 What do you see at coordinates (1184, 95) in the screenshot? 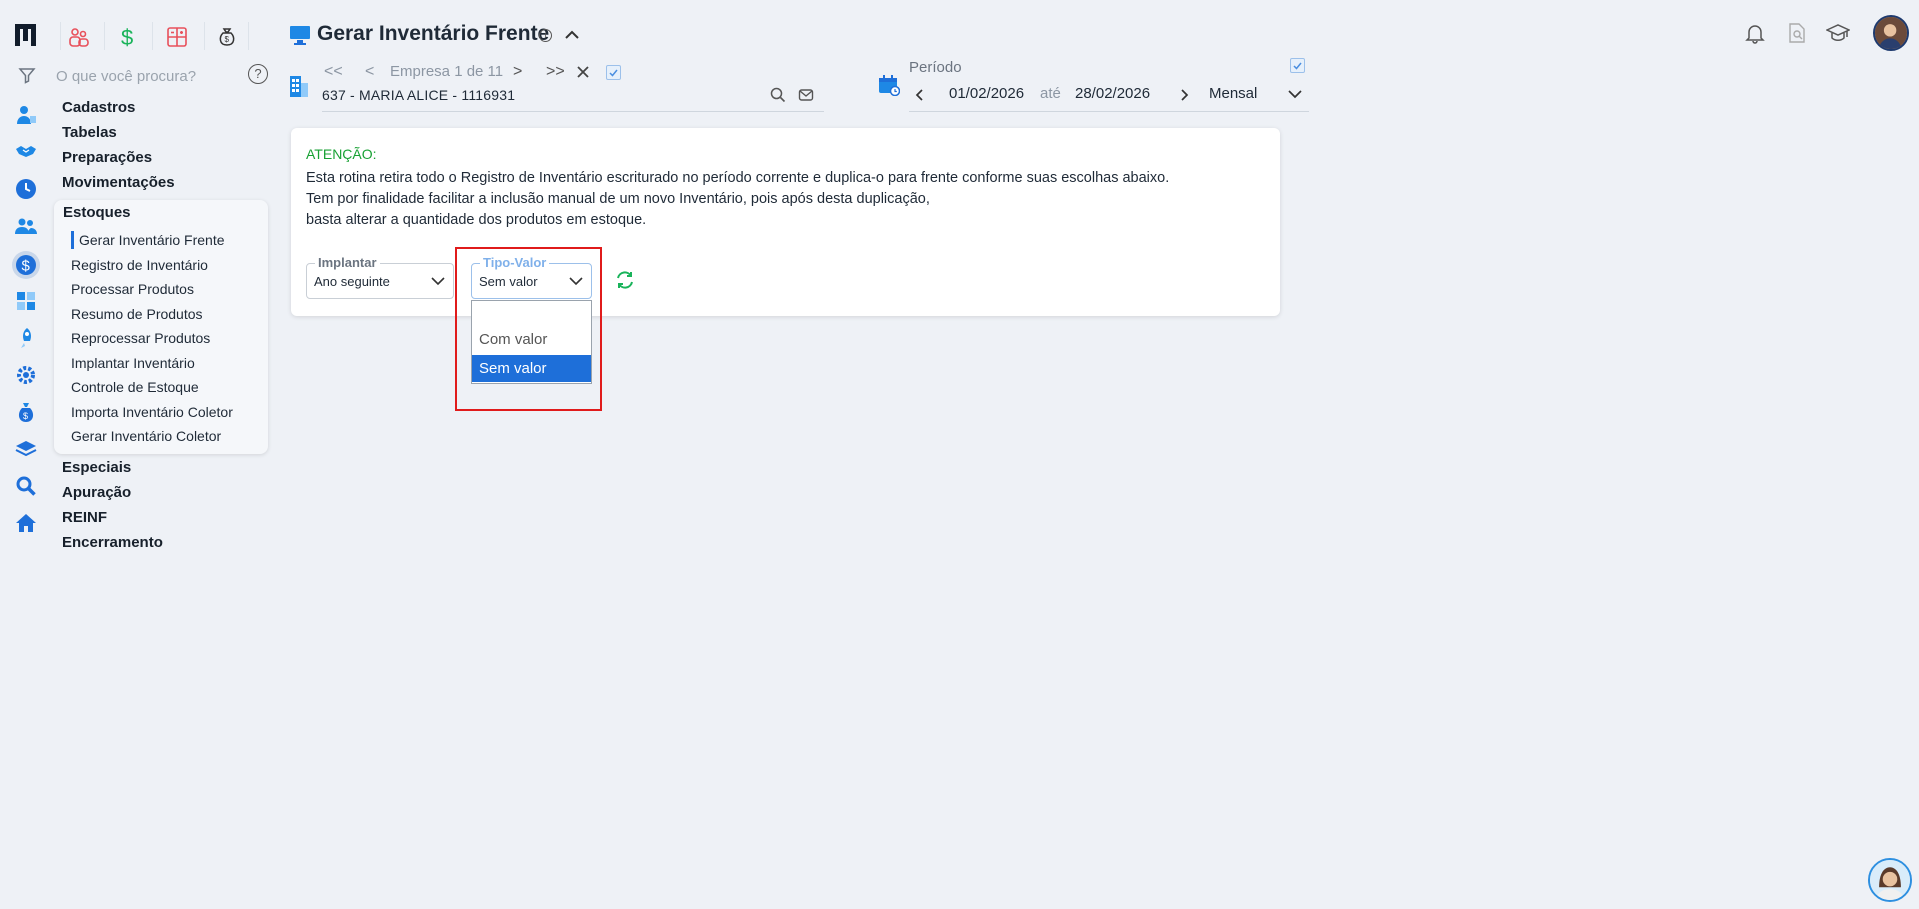
I see `period-next-button` at bounding box center [1184, 95].